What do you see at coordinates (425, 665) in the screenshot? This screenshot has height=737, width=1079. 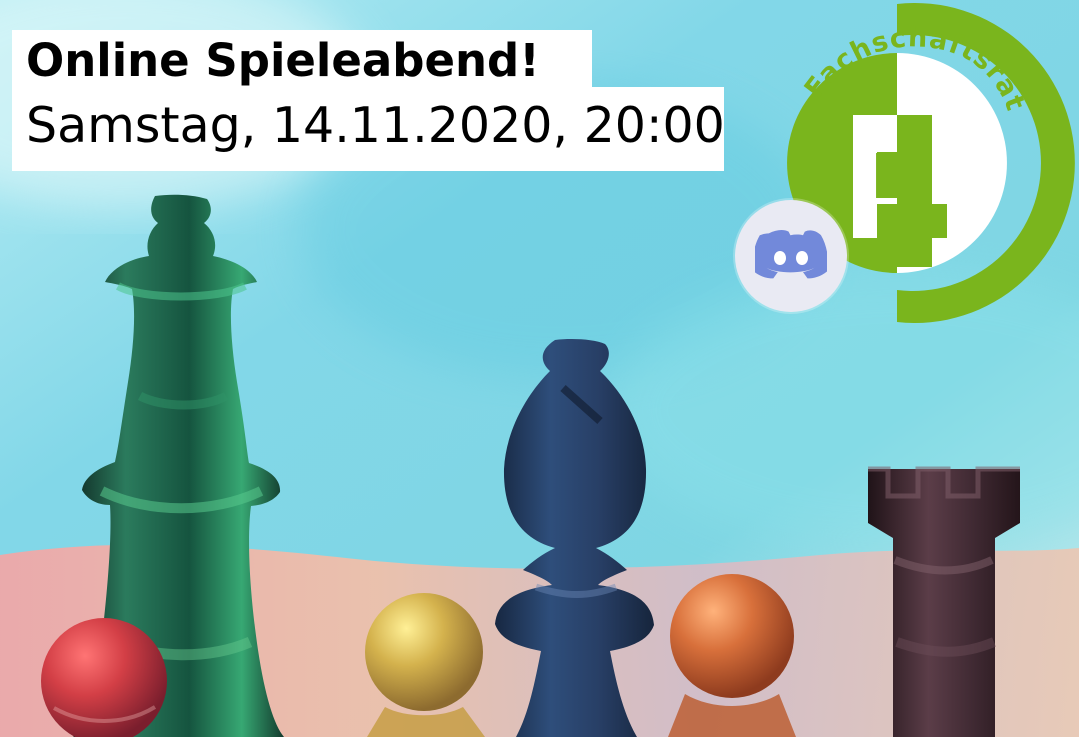 I see `yellow-pawn` at bounding box center [425, 665].